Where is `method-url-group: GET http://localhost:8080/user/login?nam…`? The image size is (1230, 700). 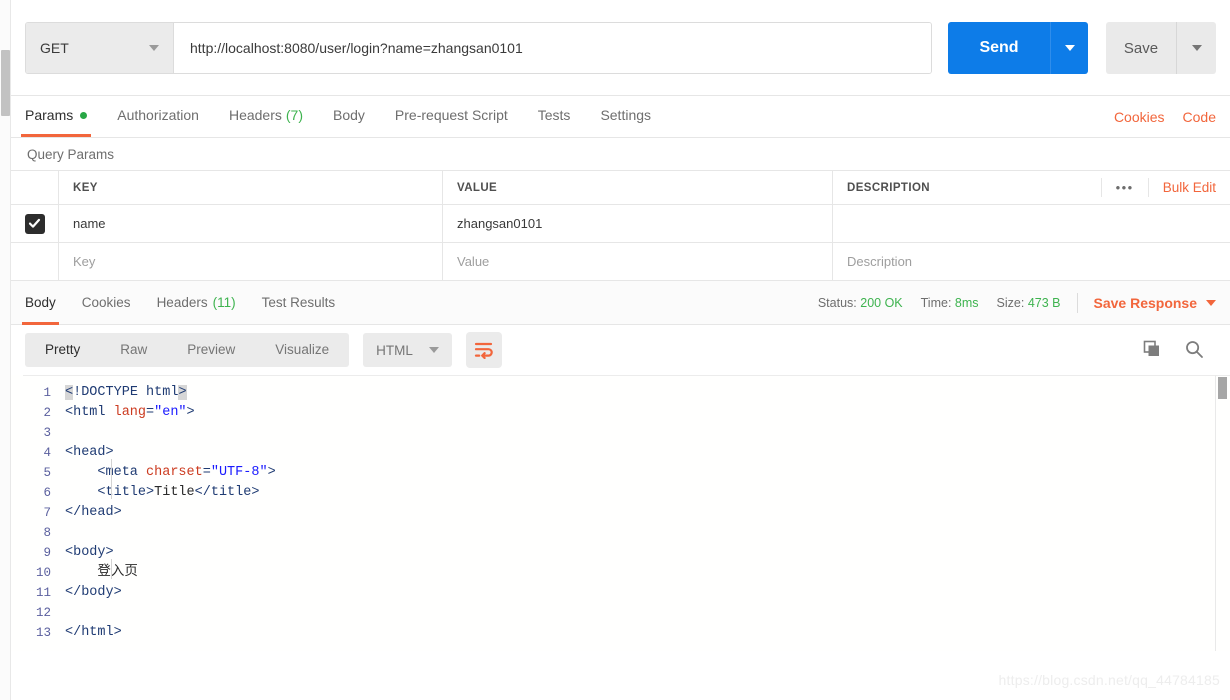 method-url-group: GET http://localhost:8080/user/login?nam… is located at coordinates (478, 48).